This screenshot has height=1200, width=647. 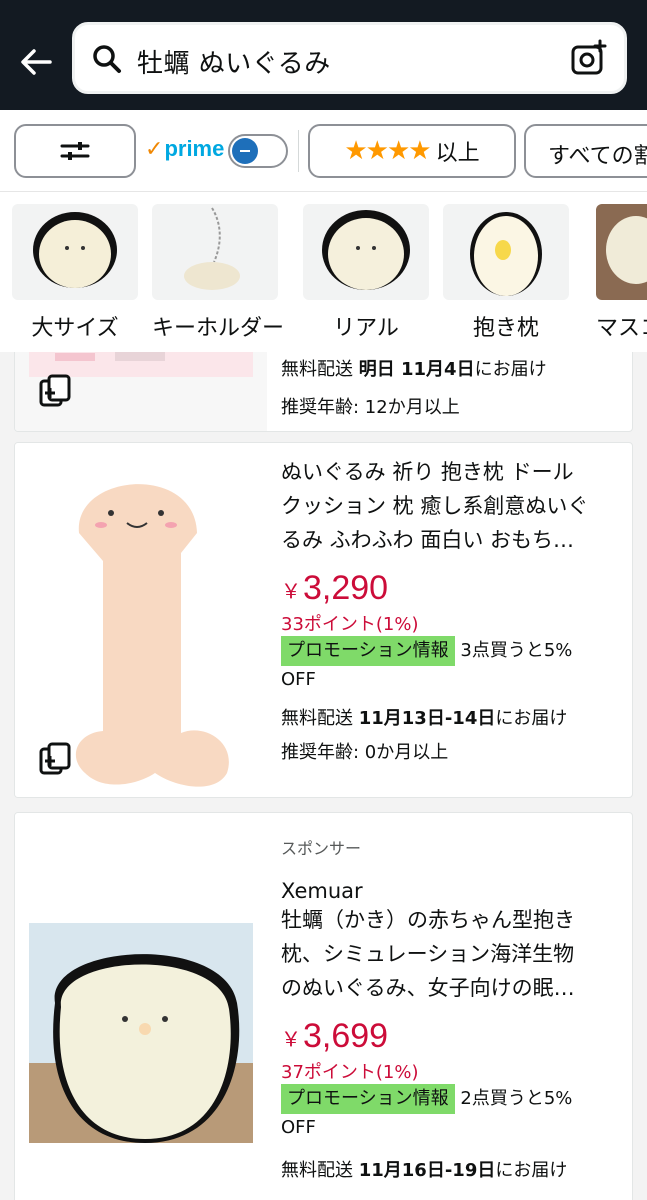 What do you see at coordinates (322, 891) in the screenshot?
I see `brand-name: Xemuar` at bounding box center [322, 891].